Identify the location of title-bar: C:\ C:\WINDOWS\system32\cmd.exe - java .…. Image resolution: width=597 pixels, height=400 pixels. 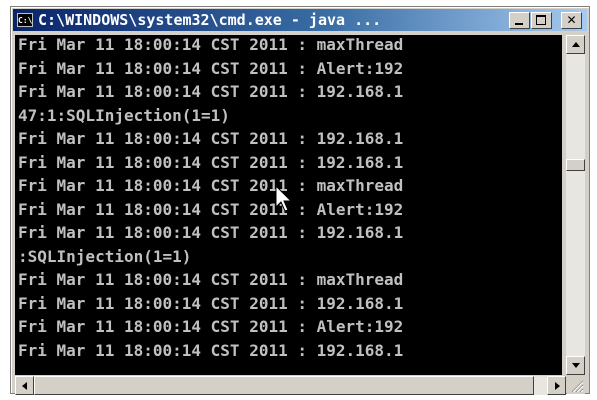
(300, 20).